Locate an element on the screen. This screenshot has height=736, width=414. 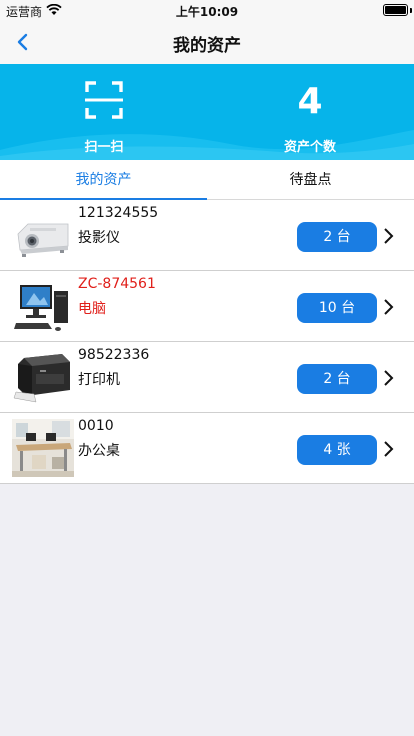
printer-thumbnail is located at coordinates (43, 377).